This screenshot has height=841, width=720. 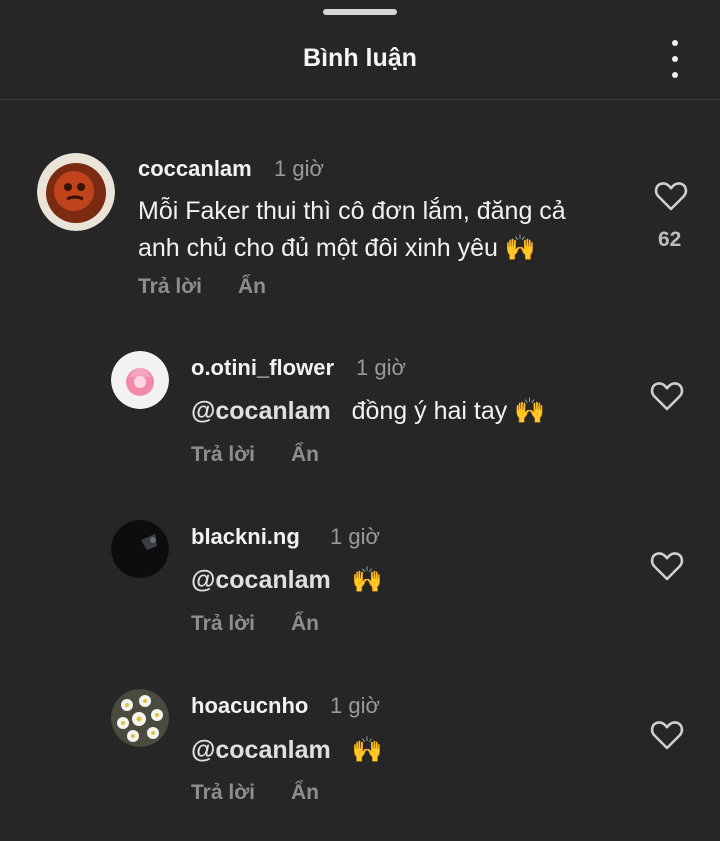 I want to click on reply-username: o.otini_flower, so click(x=262, y=368).